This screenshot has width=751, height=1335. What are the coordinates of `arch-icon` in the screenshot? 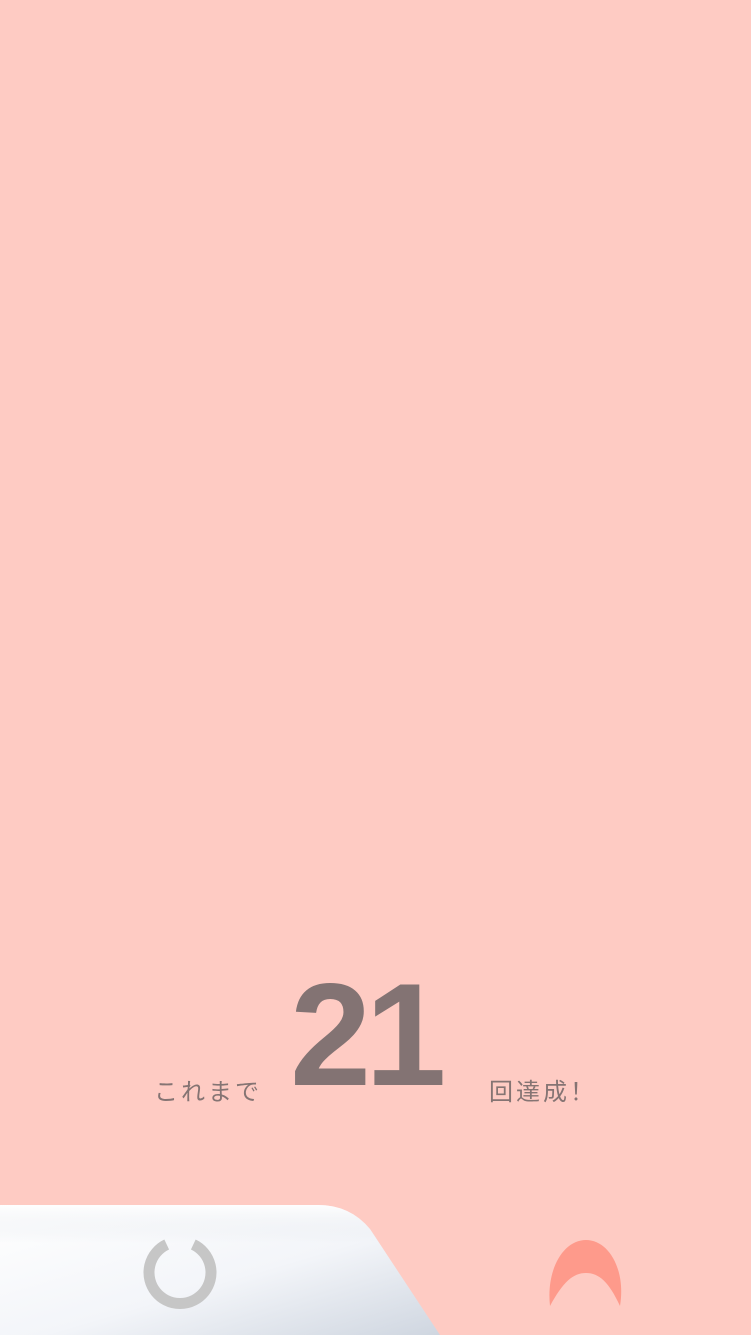 It's located at (585, 1273).